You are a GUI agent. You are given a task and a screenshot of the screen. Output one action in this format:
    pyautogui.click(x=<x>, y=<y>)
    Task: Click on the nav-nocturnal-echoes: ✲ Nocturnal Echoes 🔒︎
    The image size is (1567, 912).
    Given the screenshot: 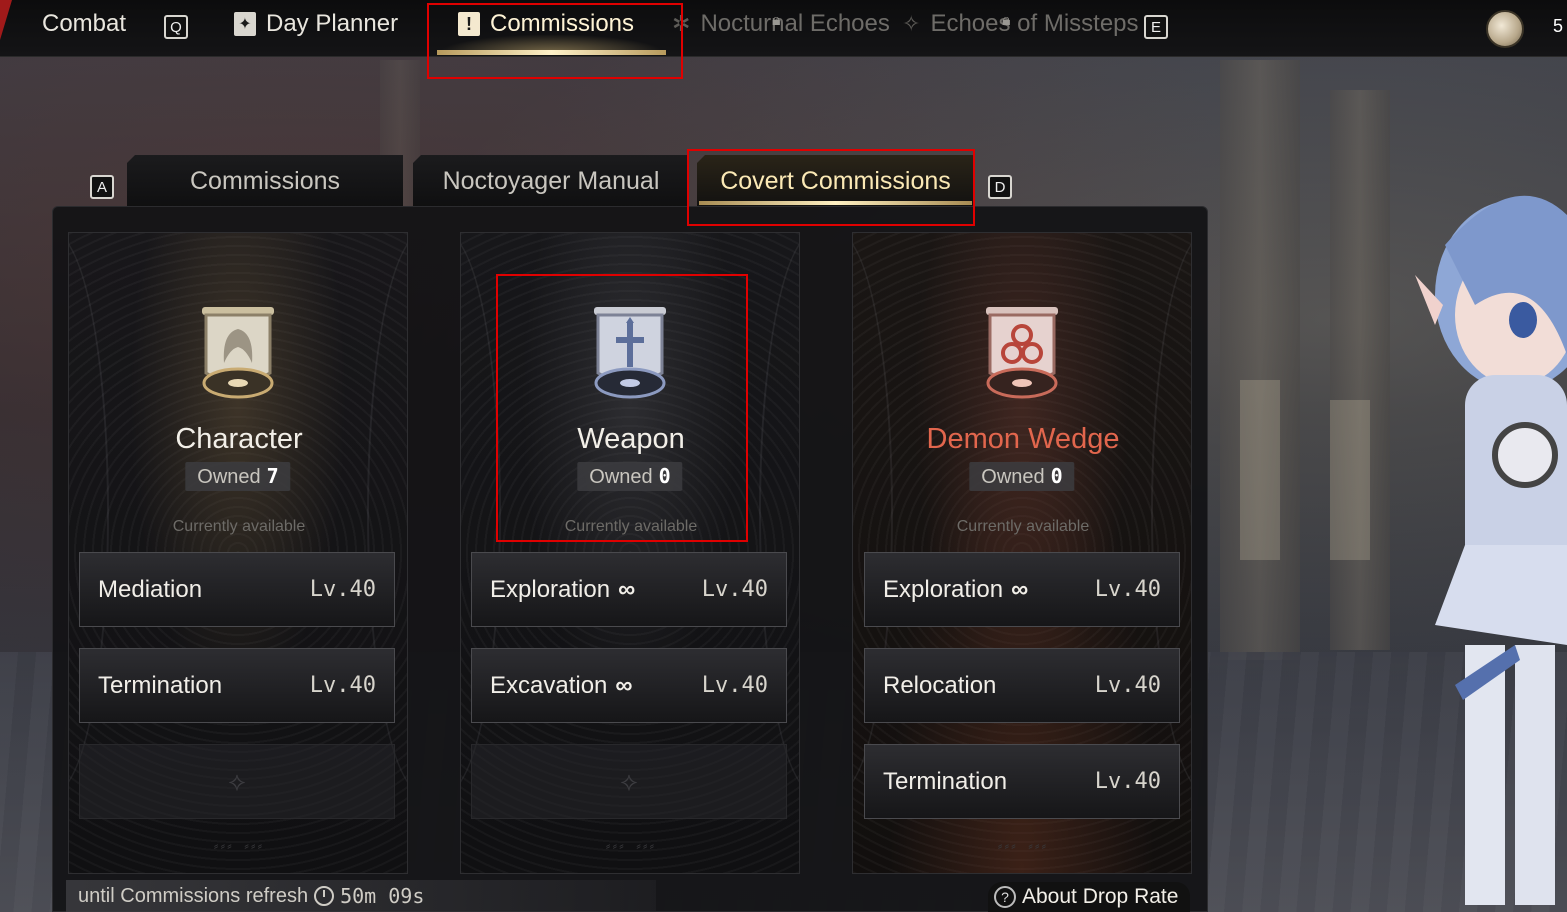 What is the action you would take?
    pyautogui.click(x=781, y=24)
    